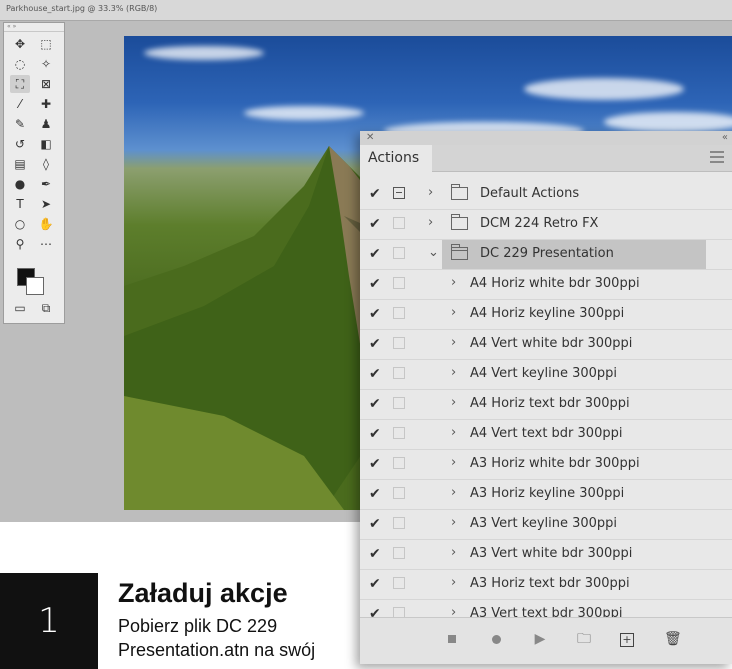 The height and width of the screenshot is (669, 732). What do you see at coordinates (396, 158) in the screenshot?
I see `tab-actions: Actions` at bounding box center [396, 158].